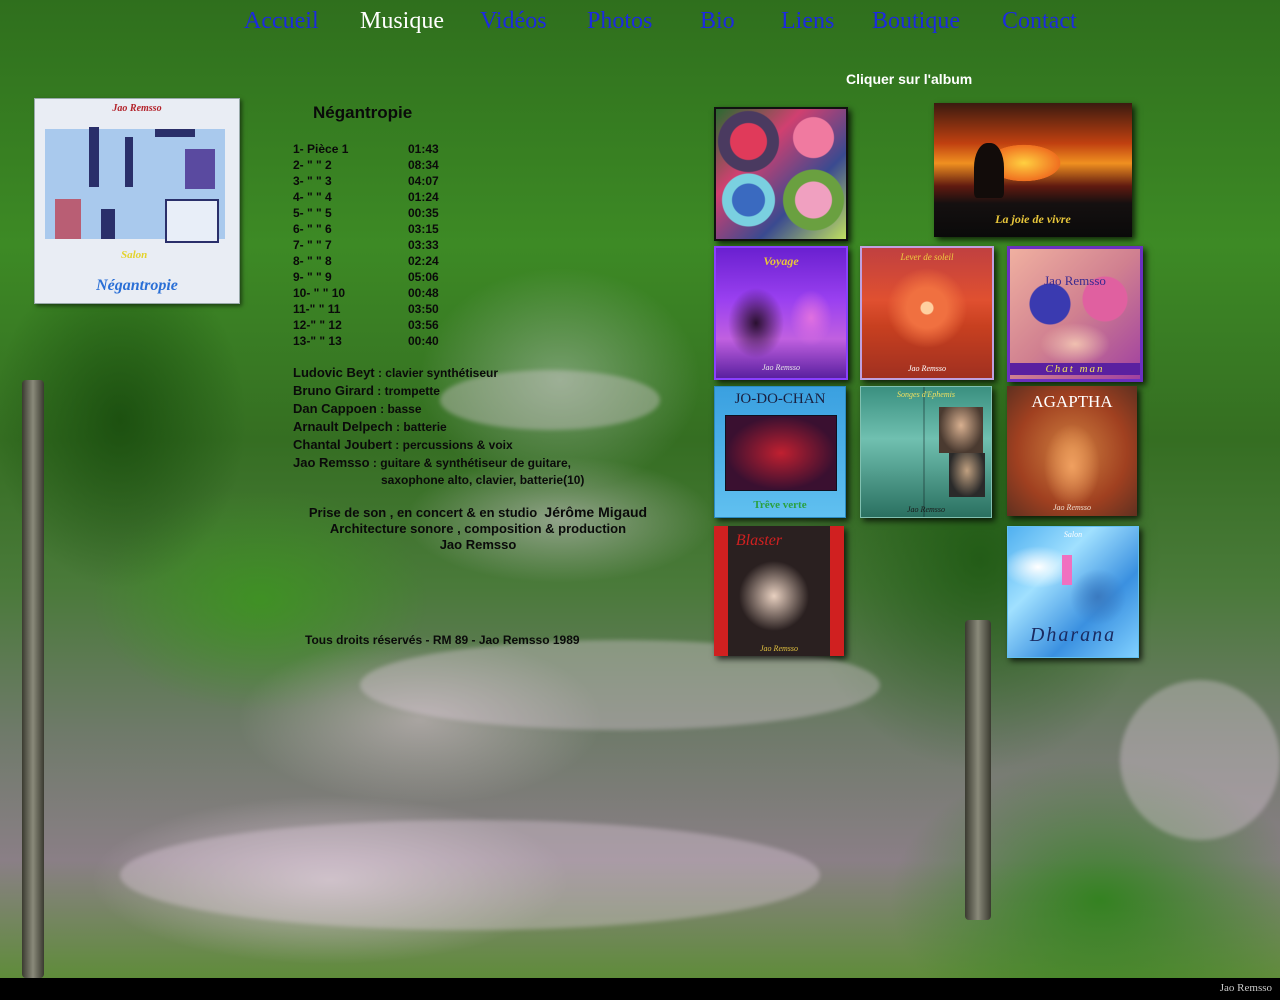 This screenshot has width=1280, height=1000. I want to click on album-blaster: Blaster Jao Remsso, so click(779, 591).